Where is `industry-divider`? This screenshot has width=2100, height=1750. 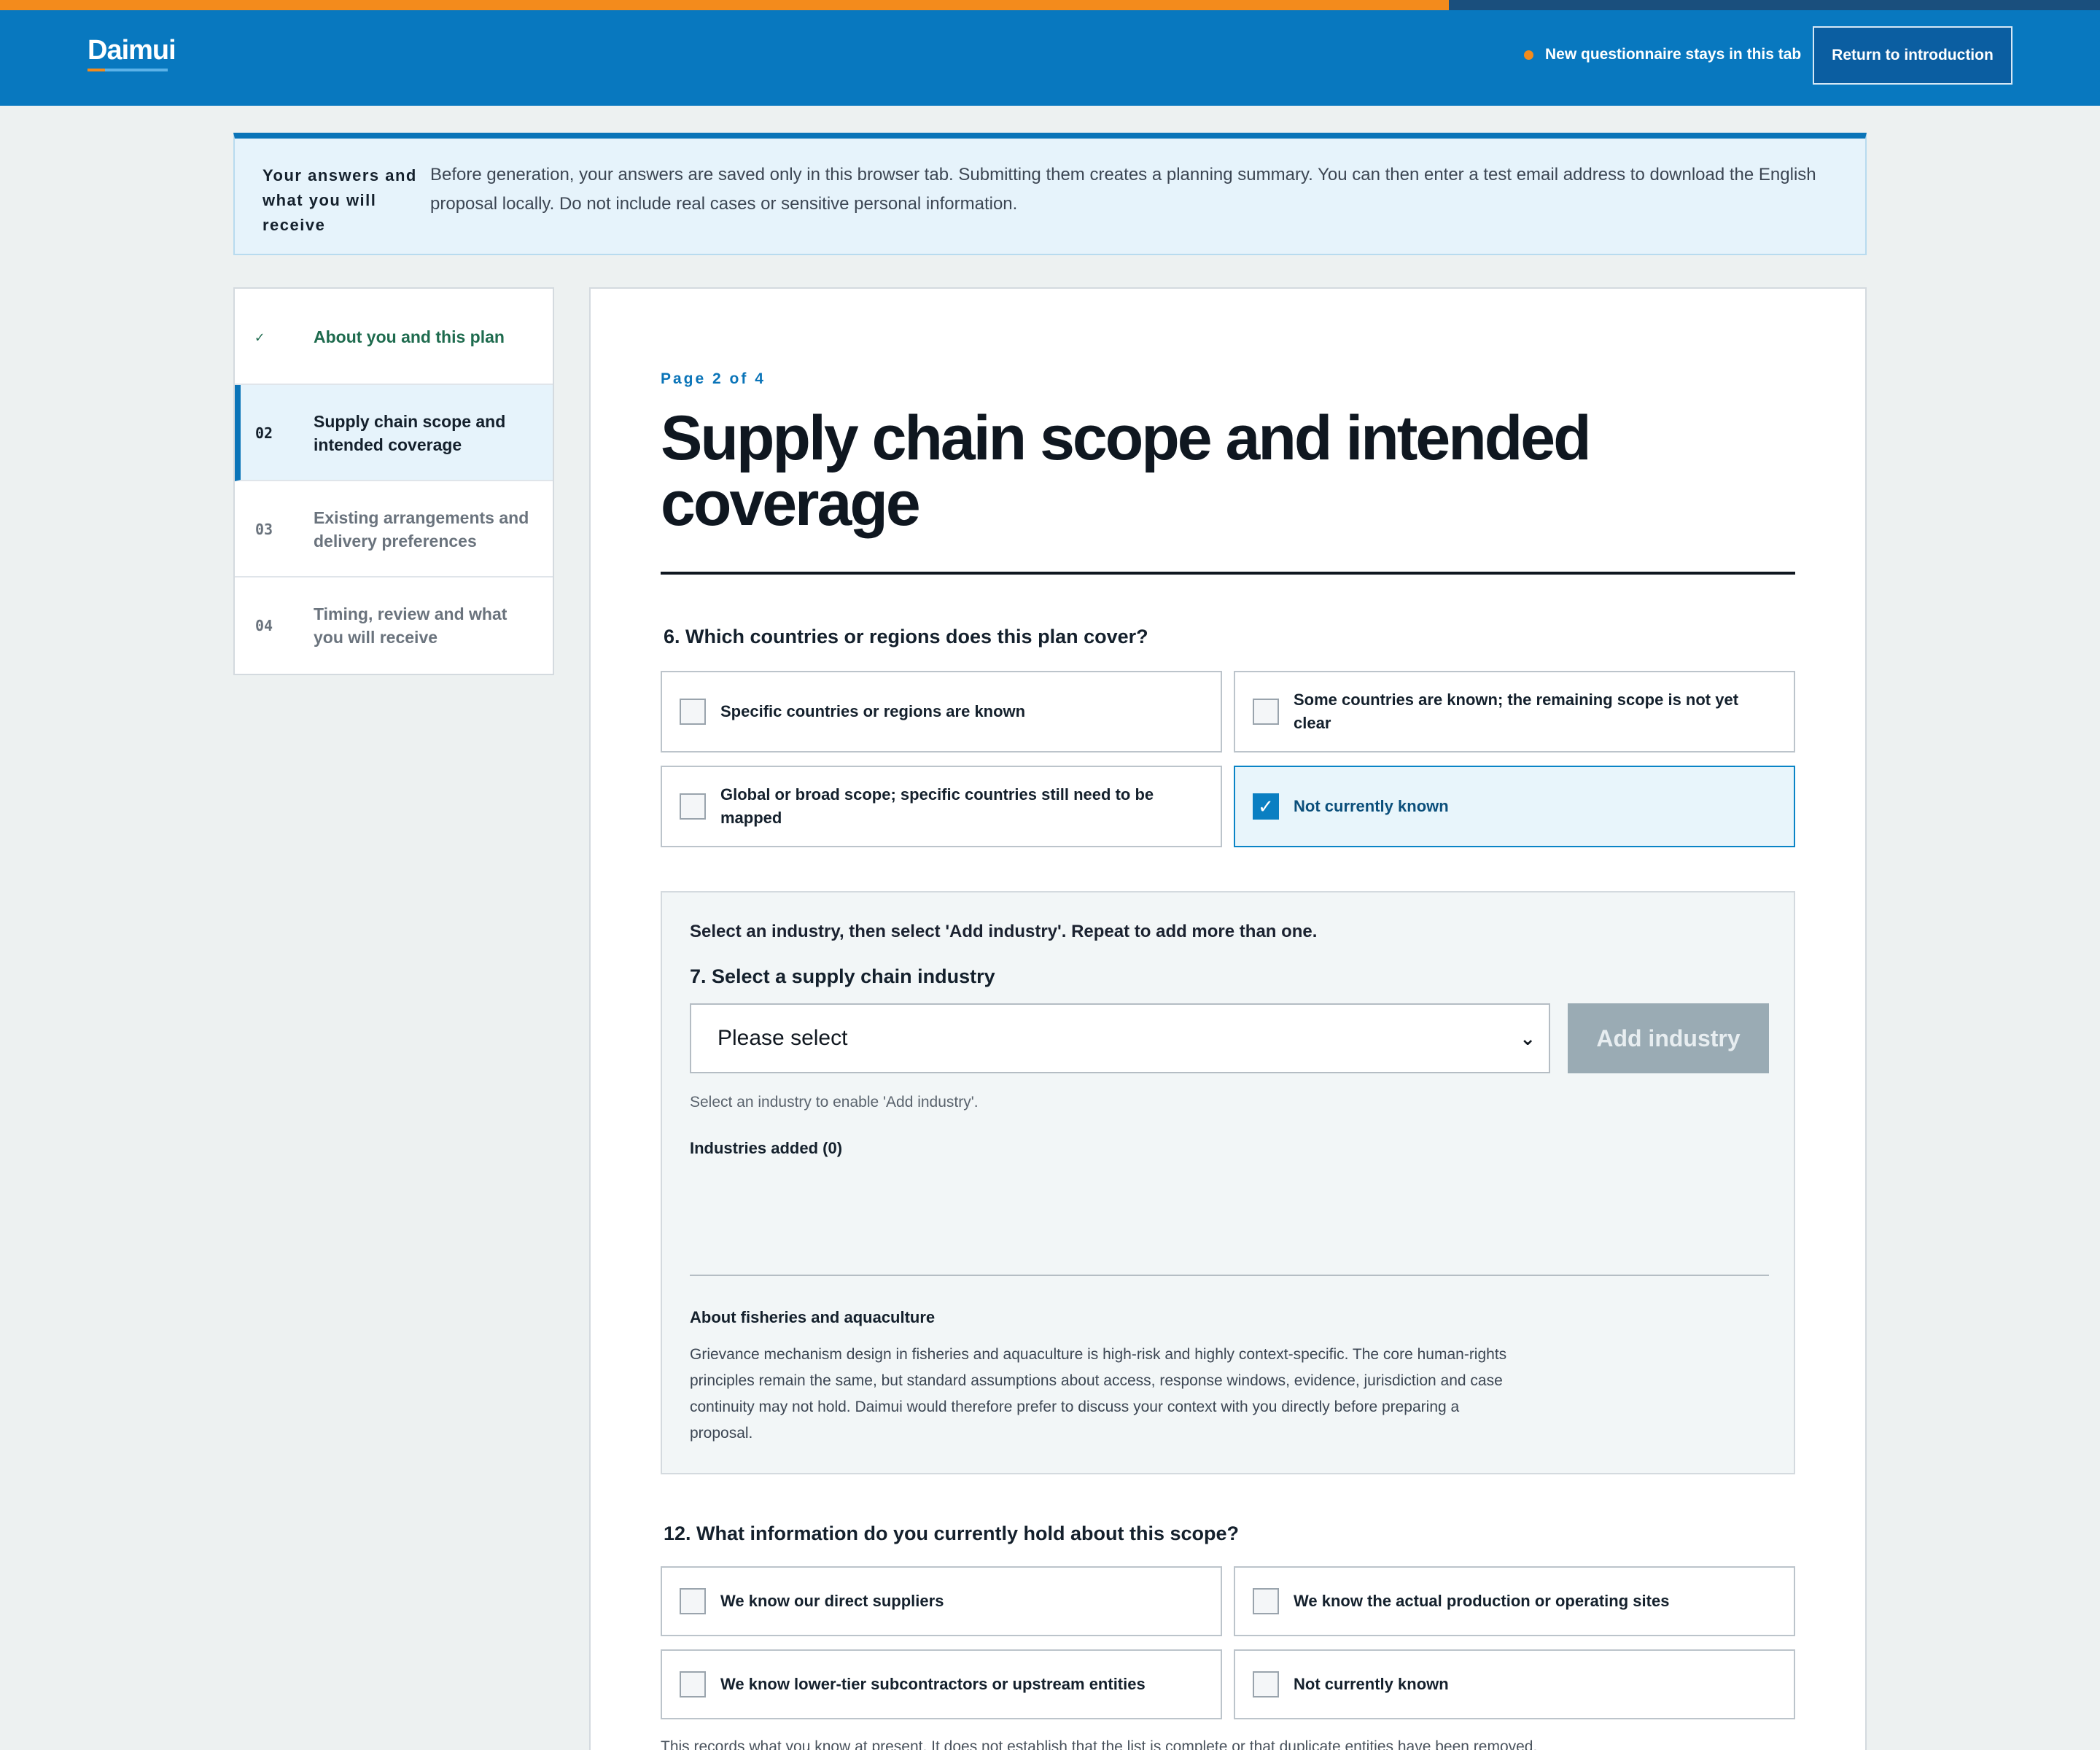
industry-divider is located at coordinates (1229, 1275).